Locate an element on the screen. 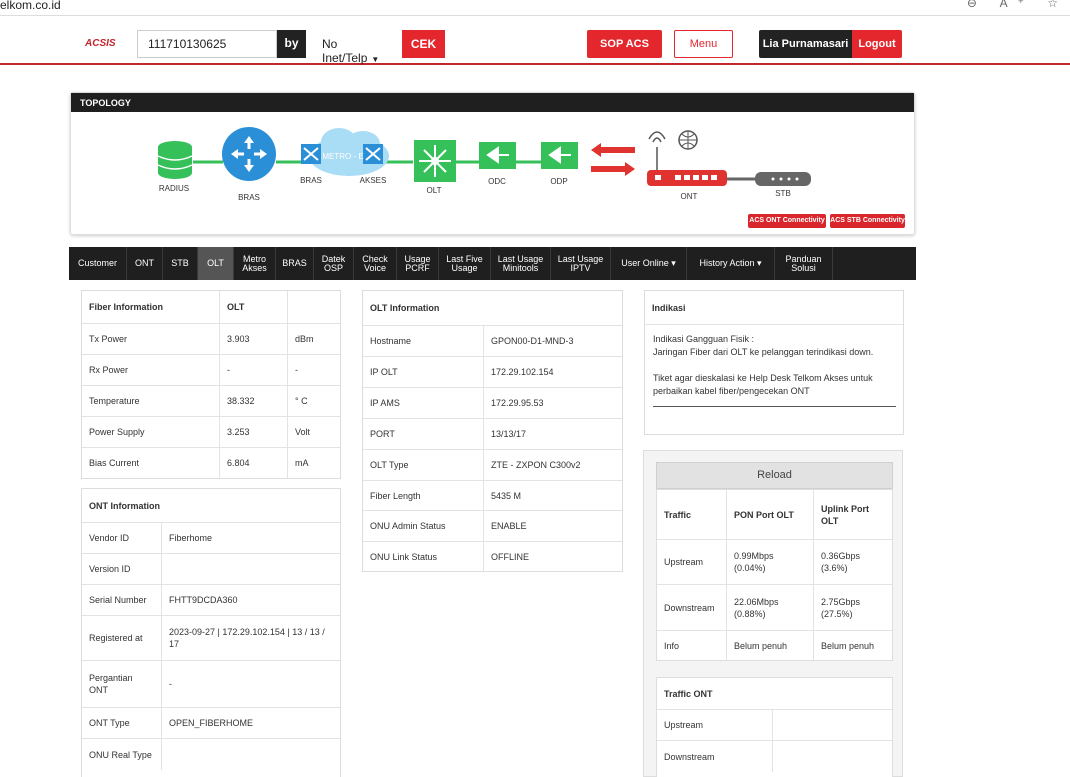 The height and width of the screenshot is (777, 1070). akses-label: AKSES is located at coordinates (373, 180).